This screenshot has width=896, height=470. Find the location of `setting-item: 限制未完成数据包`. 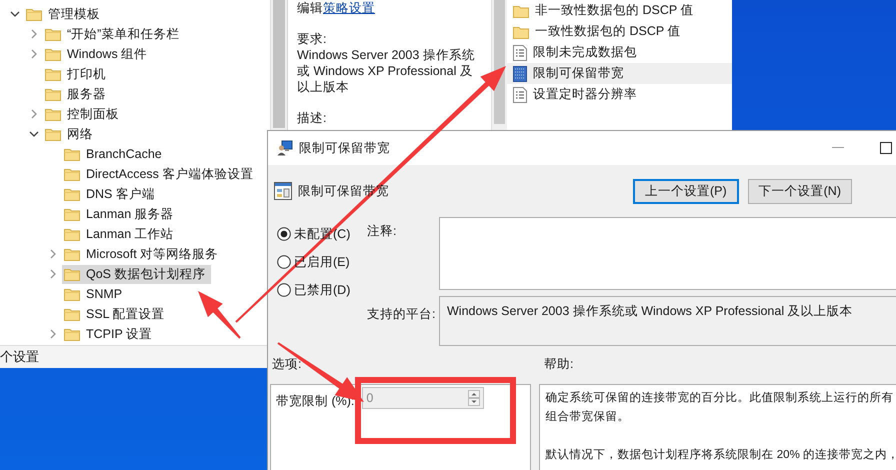

setting-item: 限制未完成数据包 is located at coordinates (619, 52).